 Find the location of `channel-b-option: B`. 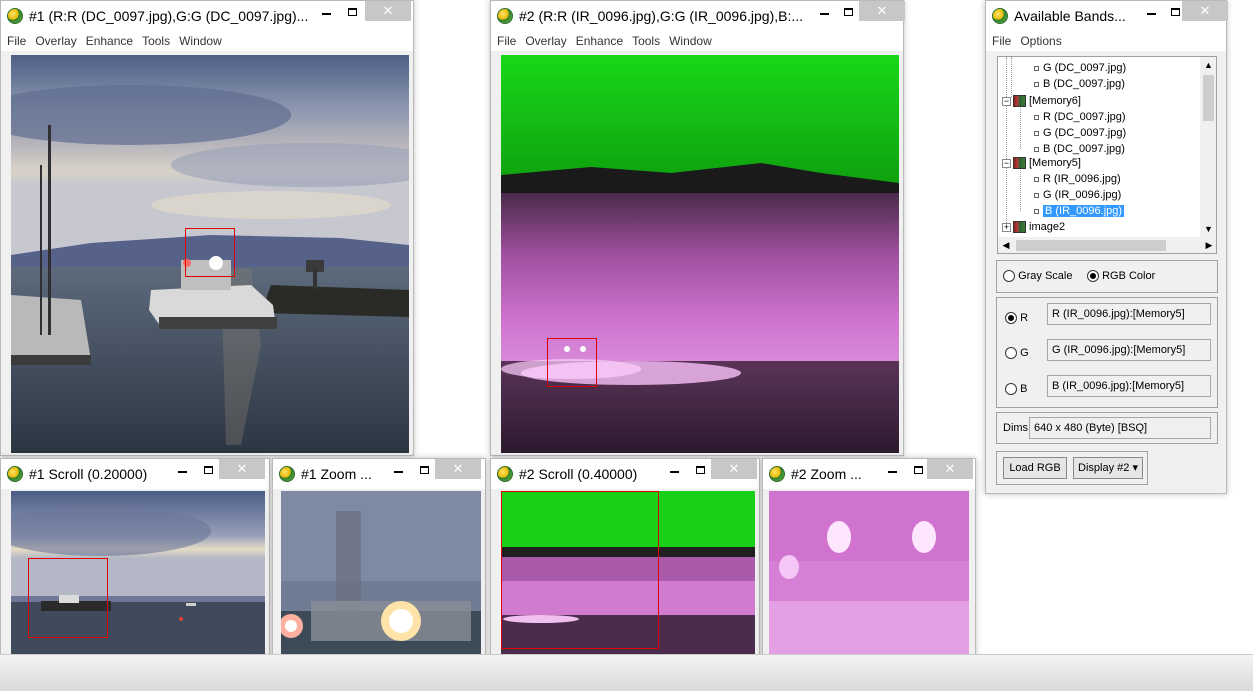

channel-b-option: B is located at coordinates (1016, 389).